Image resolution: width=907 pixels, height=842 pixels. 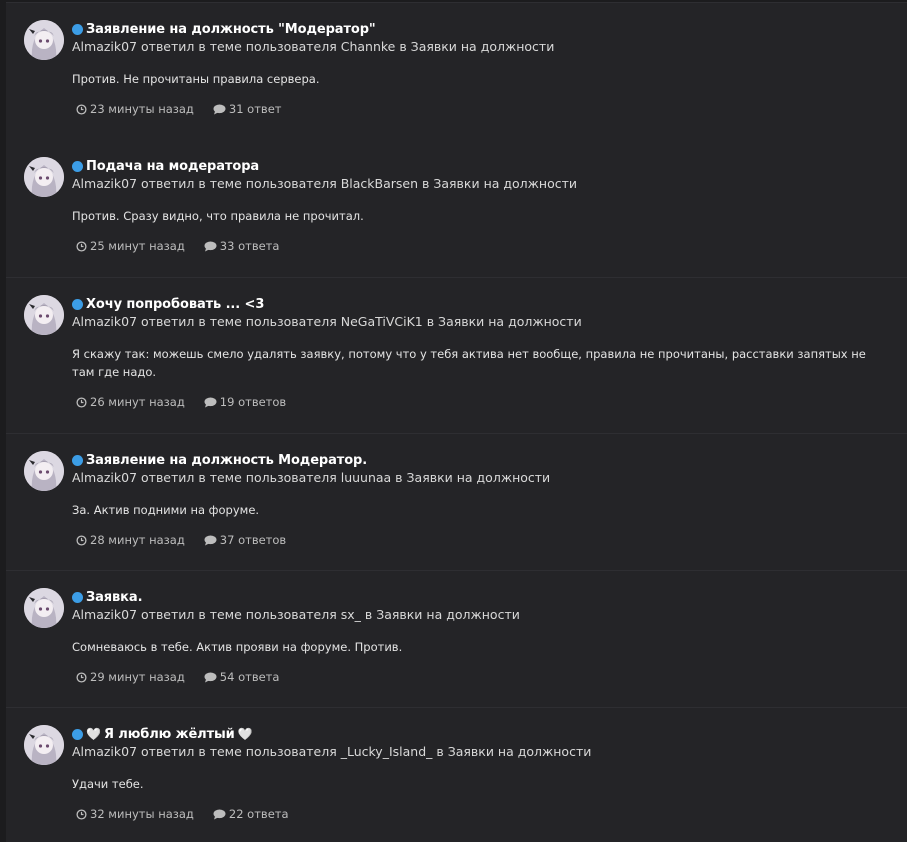 I want to click on post-snippet: За. Актив подними на форуме., so click(x=166, y=510).